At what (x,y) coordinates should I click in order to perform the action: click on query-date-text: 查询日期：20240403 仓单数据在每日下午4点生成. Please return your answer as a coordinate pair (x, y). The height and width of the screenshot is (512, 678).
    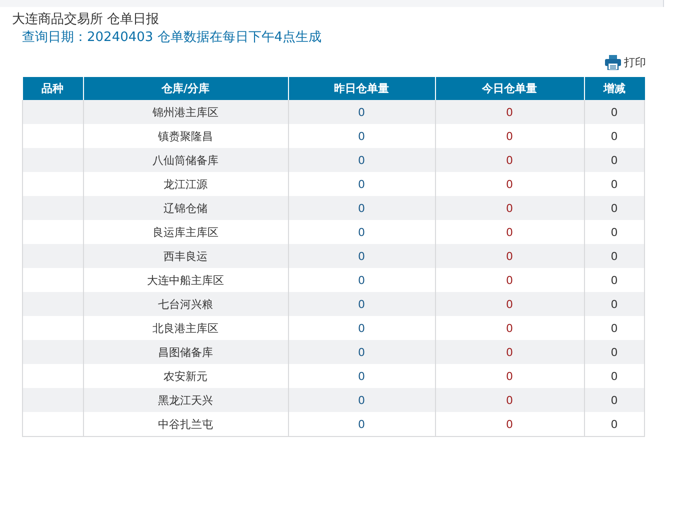
    Looking at the image, I should click on (172, 37).